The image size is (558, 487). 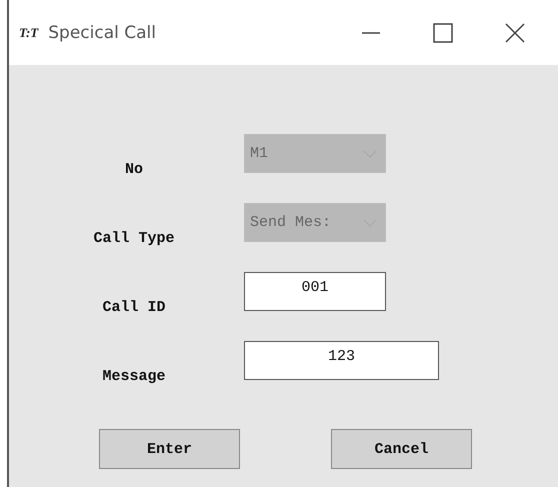 I want to click on maximize-icon, so click(x=443, y=33).